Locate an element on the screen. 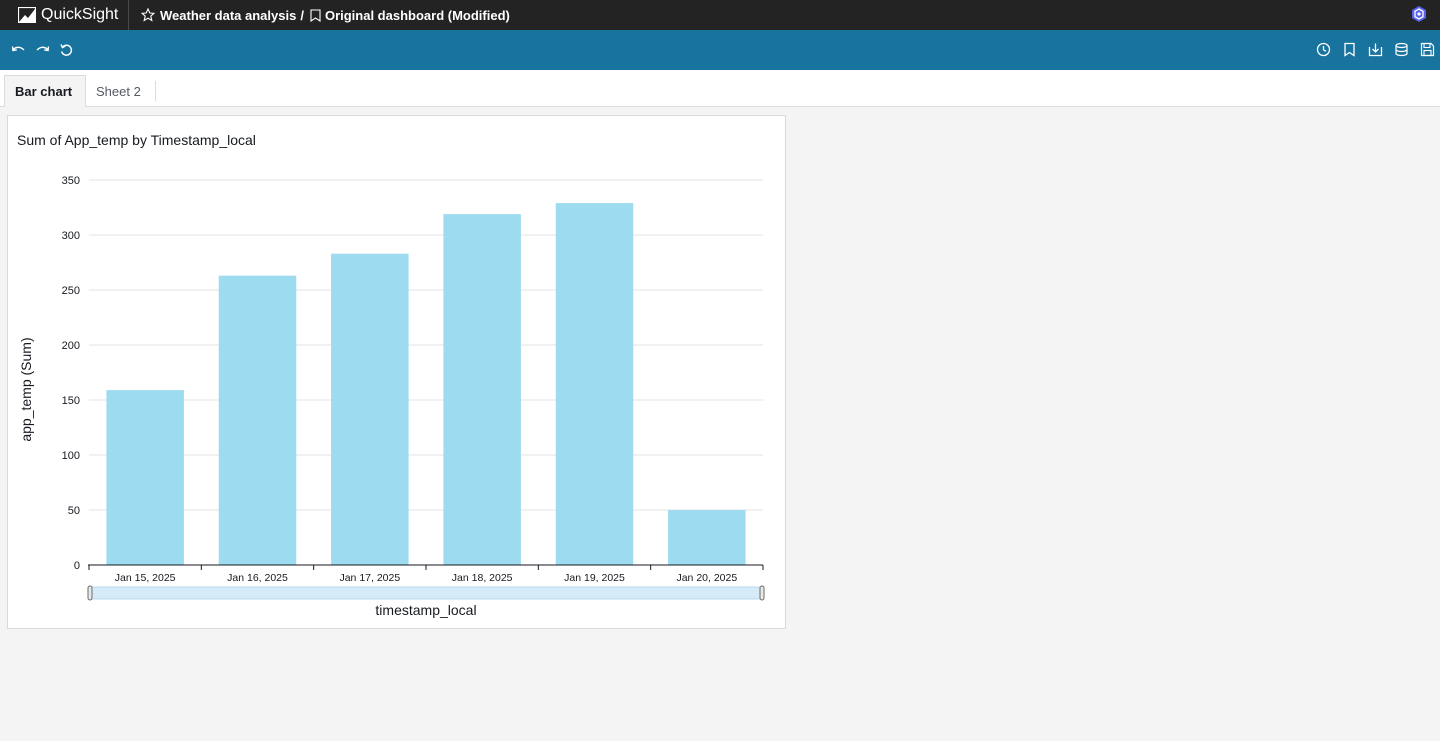 The image size is (1440, 741). reset-button is located at coordinates (66, 50).